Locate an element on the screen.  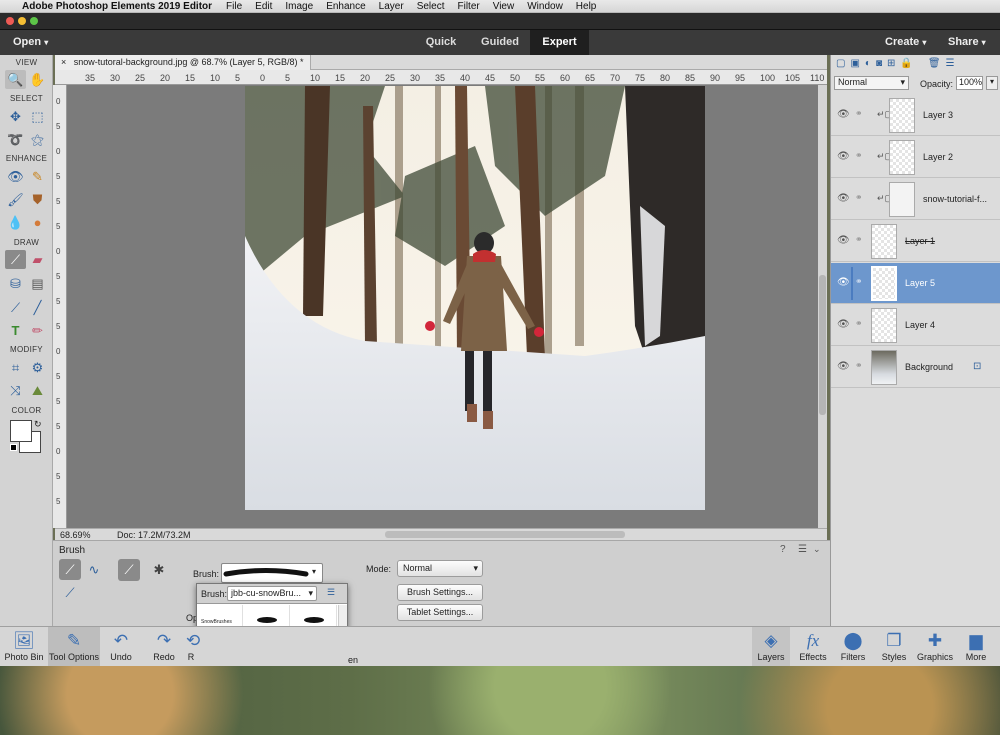
line-tool-icon: ╱ is located at coordinates (37, 307).